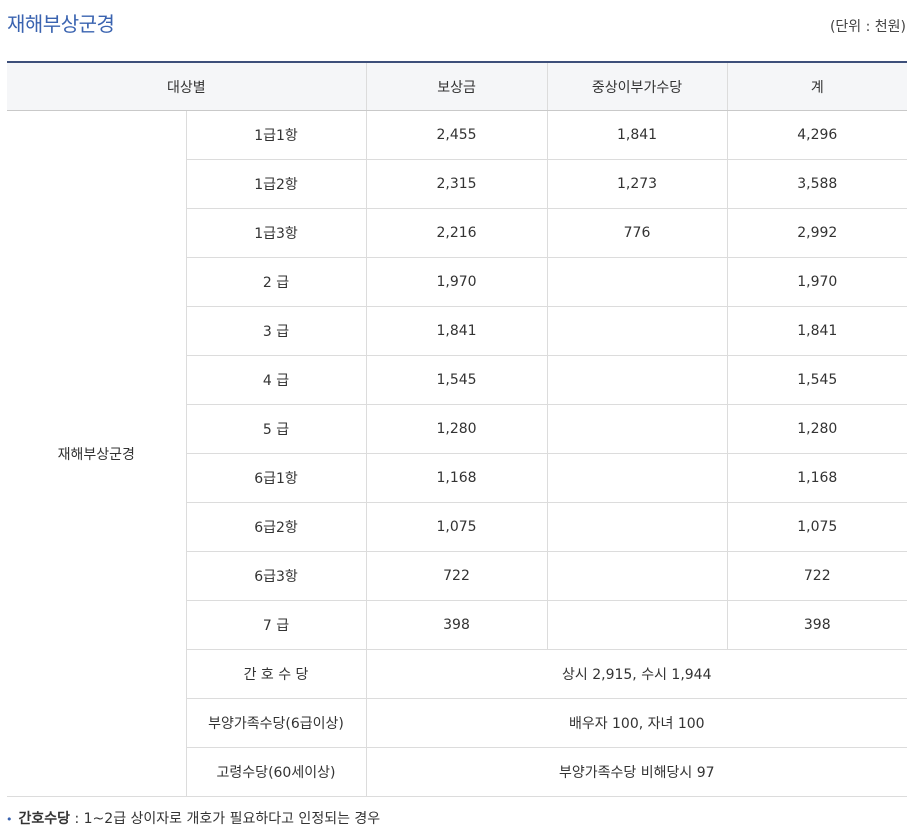 This screenshot has height=838, width=920. What do you see at coordinates (817, 331) in the screenshot?
I see `total-cell: 1,841` at bounding box center [817, 331].